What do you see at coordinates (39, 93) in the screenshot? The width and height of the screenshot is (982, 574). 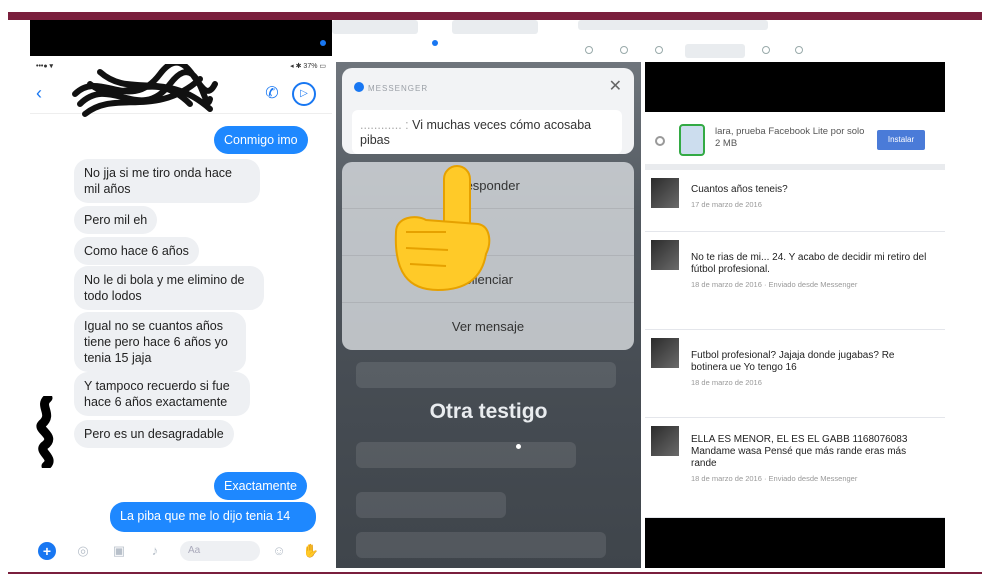 I see `back-icon: ‹` at bounding box center [39, 93].